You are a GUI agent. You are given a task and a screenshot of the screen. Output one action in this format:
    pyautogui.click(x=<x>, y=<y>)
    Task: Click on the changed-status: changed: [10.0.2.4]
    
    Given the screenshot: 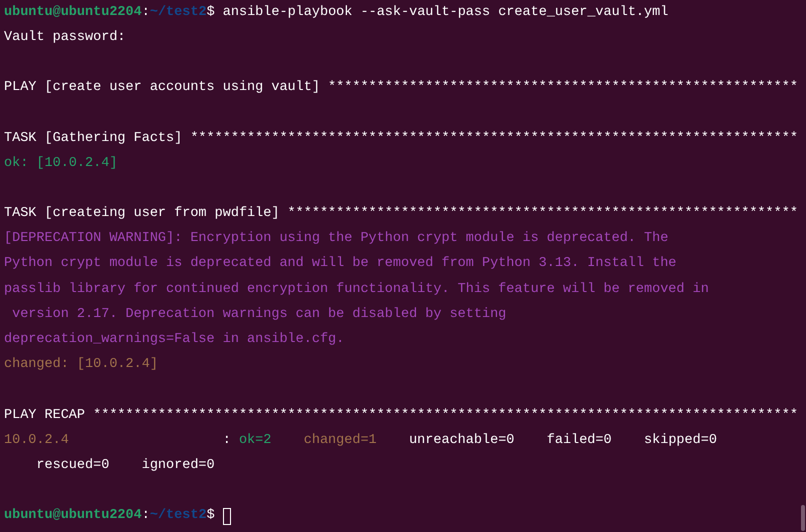 What is the action you would take?
    pyautogui.click(x=81, y=365)
    